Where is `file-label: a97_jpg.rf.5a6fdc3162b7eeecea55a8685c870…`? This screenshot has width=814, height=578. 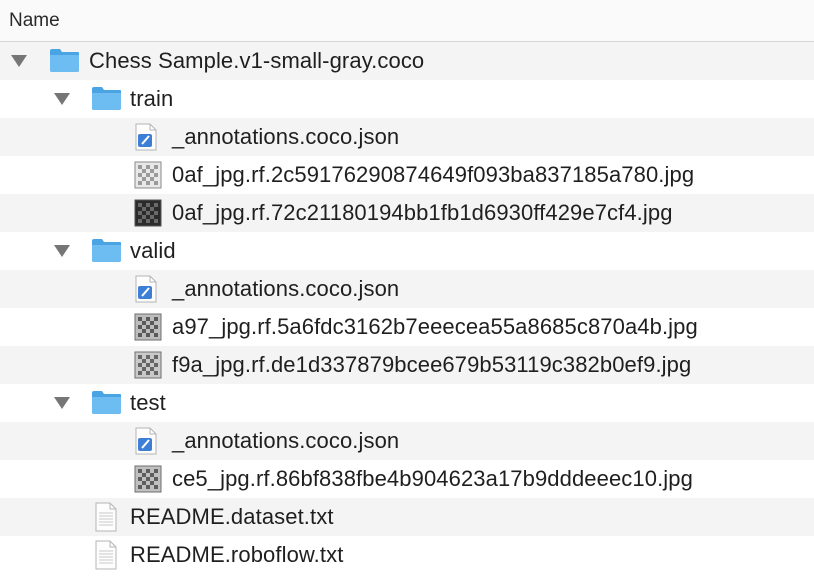 file-label: a97_jpg.rf.5a6fdc3162b7eeecea55a8685c870… is located at coordinates (435, 326).